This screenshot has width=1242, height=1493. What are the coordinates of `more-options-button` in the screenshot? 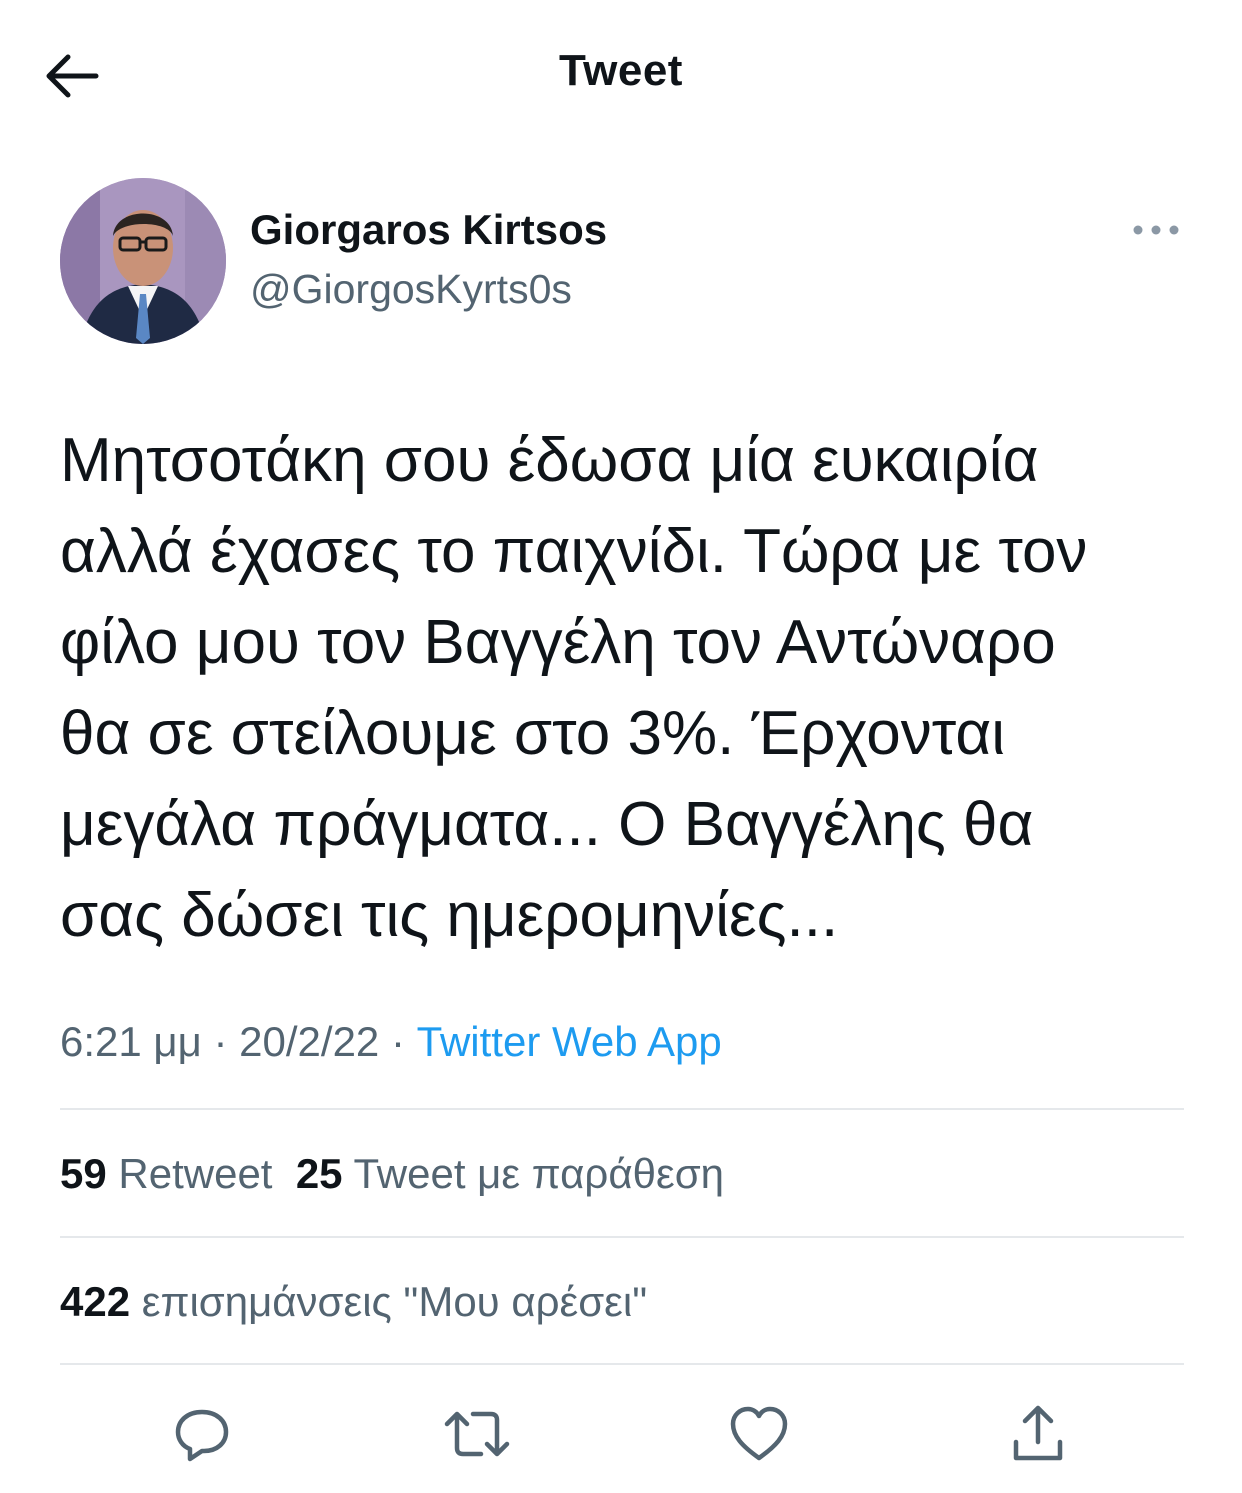 It's located at (1156, 230).